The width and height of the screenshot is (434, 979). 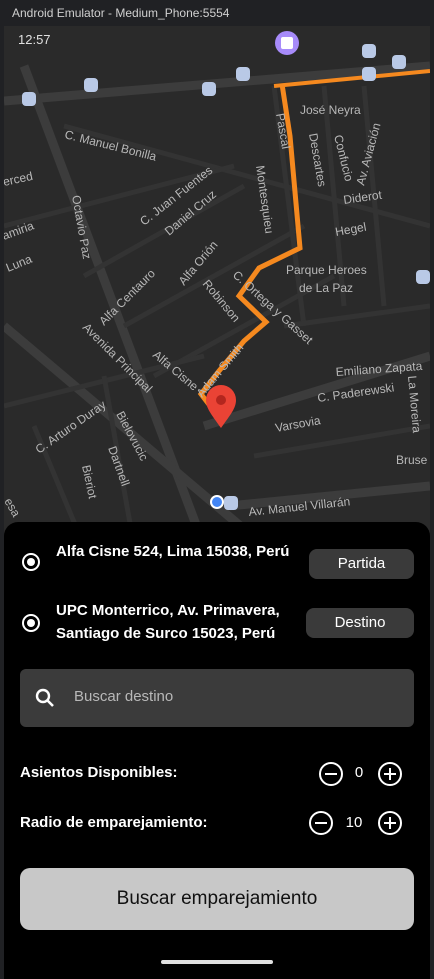 What do you see at coordinates (390, 823) in the screenshot?
I see `radius-increment-button` at bounding box center [390, 823].